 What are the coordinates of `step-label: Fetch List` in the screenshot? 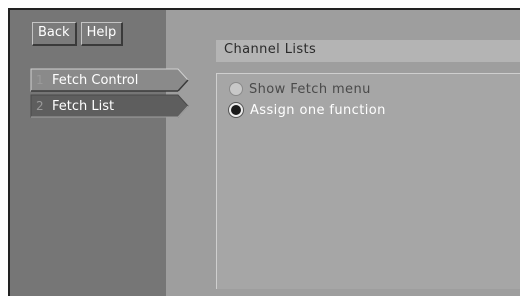 It's located at (83, 106).